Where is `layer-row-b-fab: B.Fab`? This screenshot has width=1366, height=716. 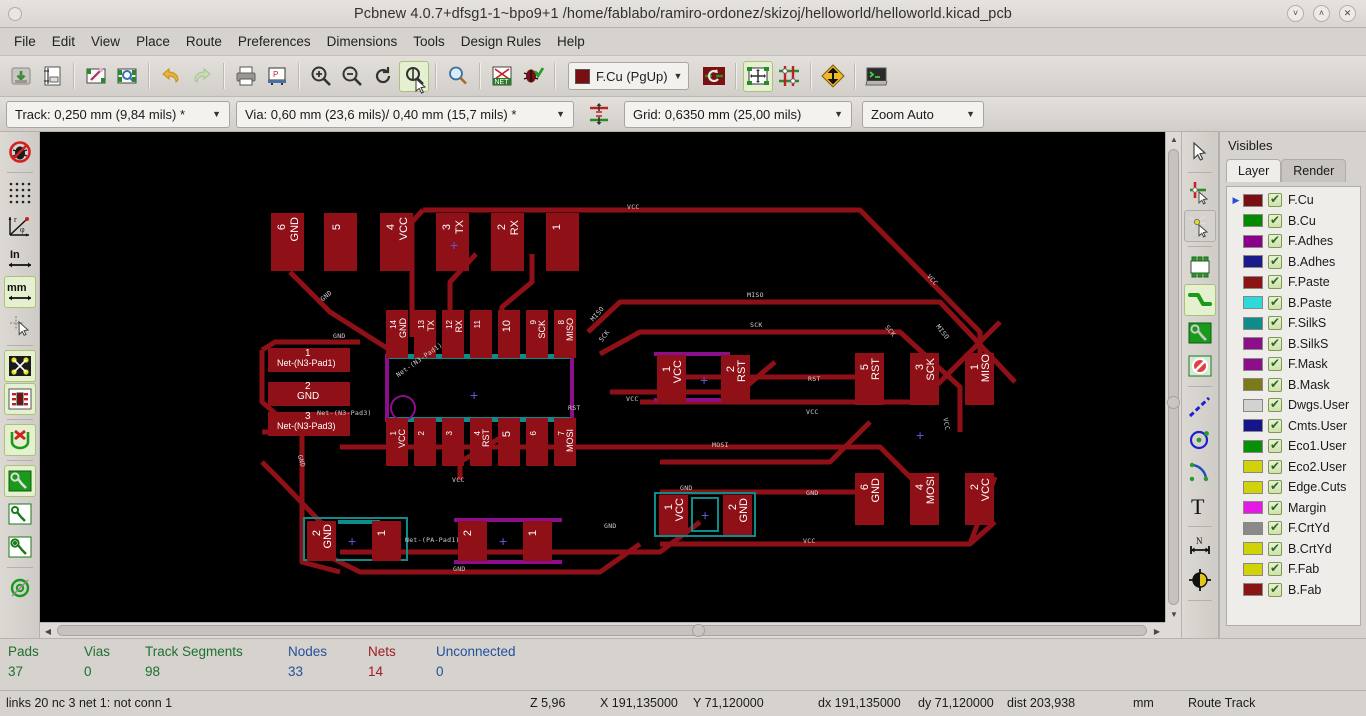 layer-row-b-fab: B.Fab is located at coordinates (1293, 590).